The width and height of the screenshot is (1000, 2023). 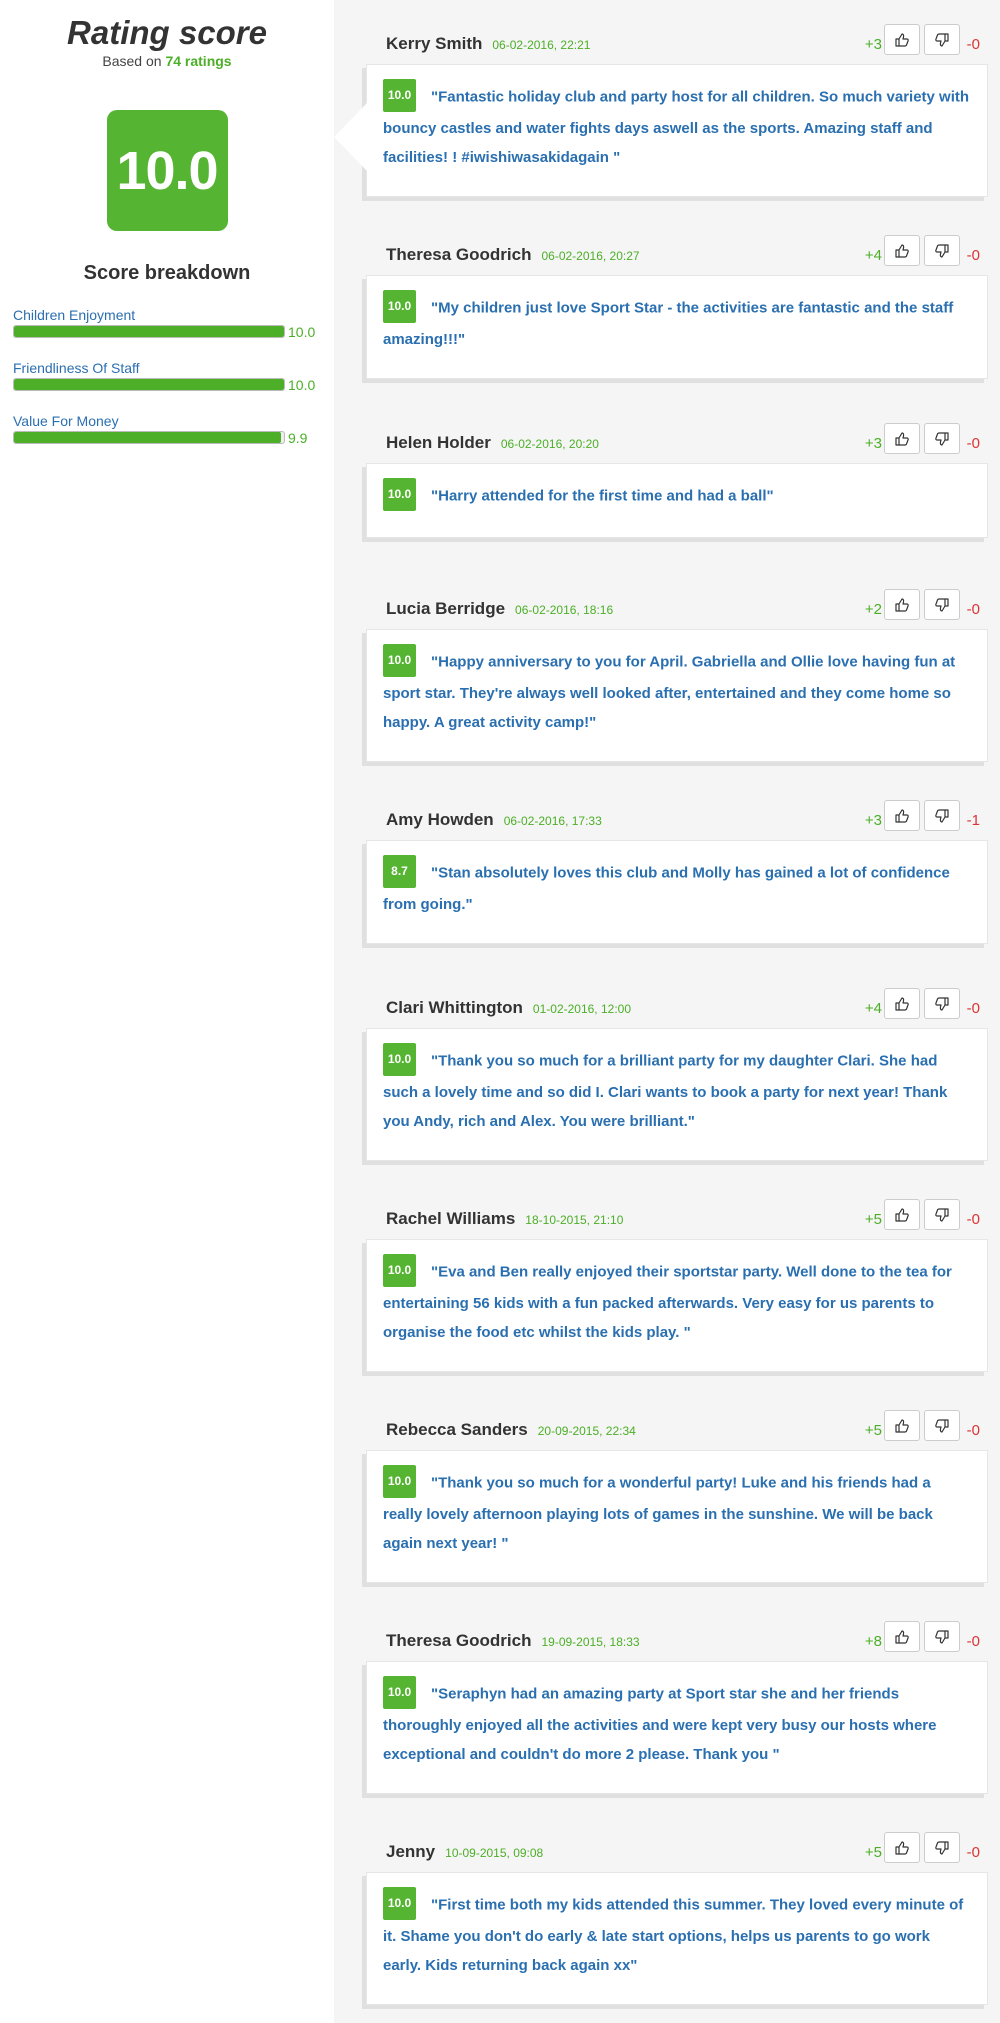 I want to click on reviewer-name: Theresa Goodrich 06-02-2016, 20:27, so click(x=513, y=255).